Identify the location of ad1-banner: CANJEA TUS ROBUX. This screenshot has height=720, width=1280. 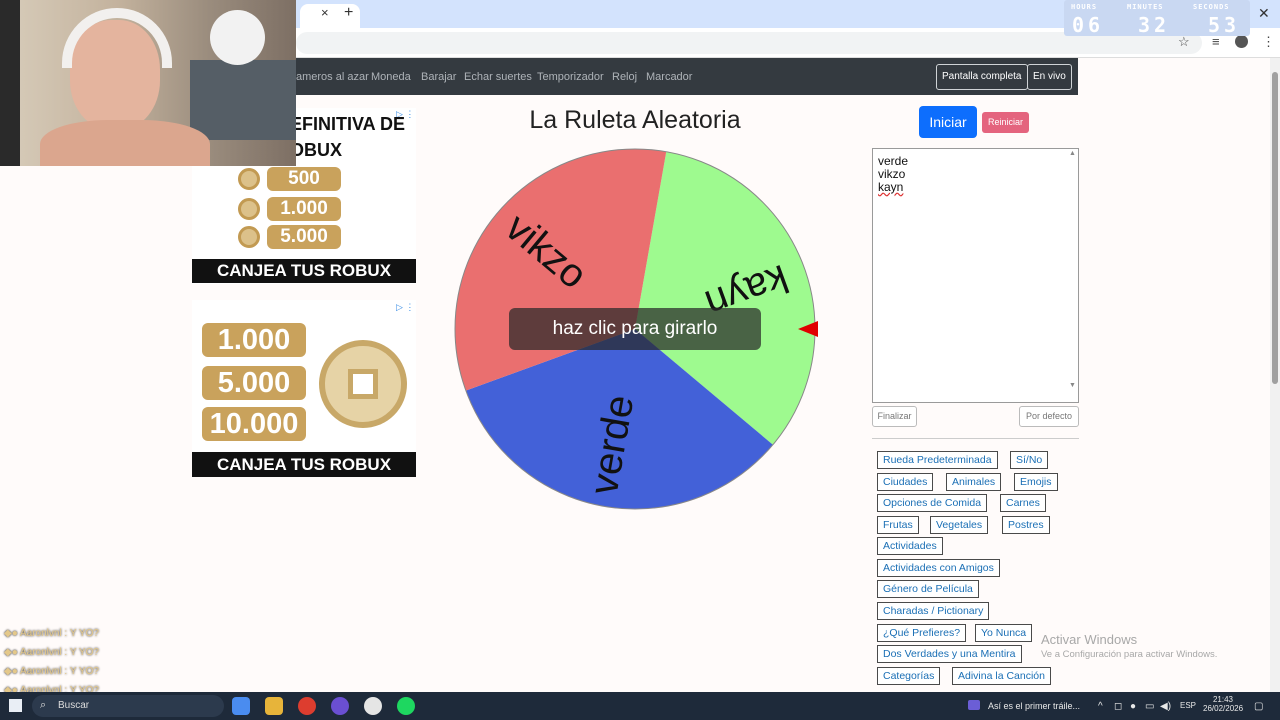
(304, 271).